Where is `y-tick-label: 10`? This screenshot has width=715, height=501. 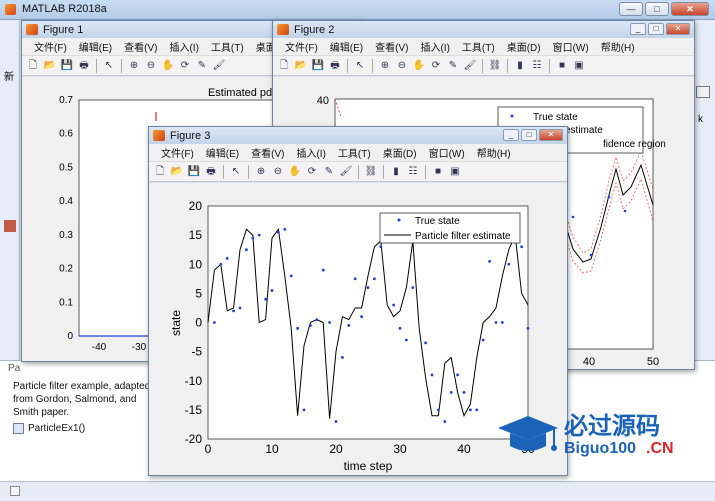 y-tick-label: 10 is located at coordinates (196, 264).